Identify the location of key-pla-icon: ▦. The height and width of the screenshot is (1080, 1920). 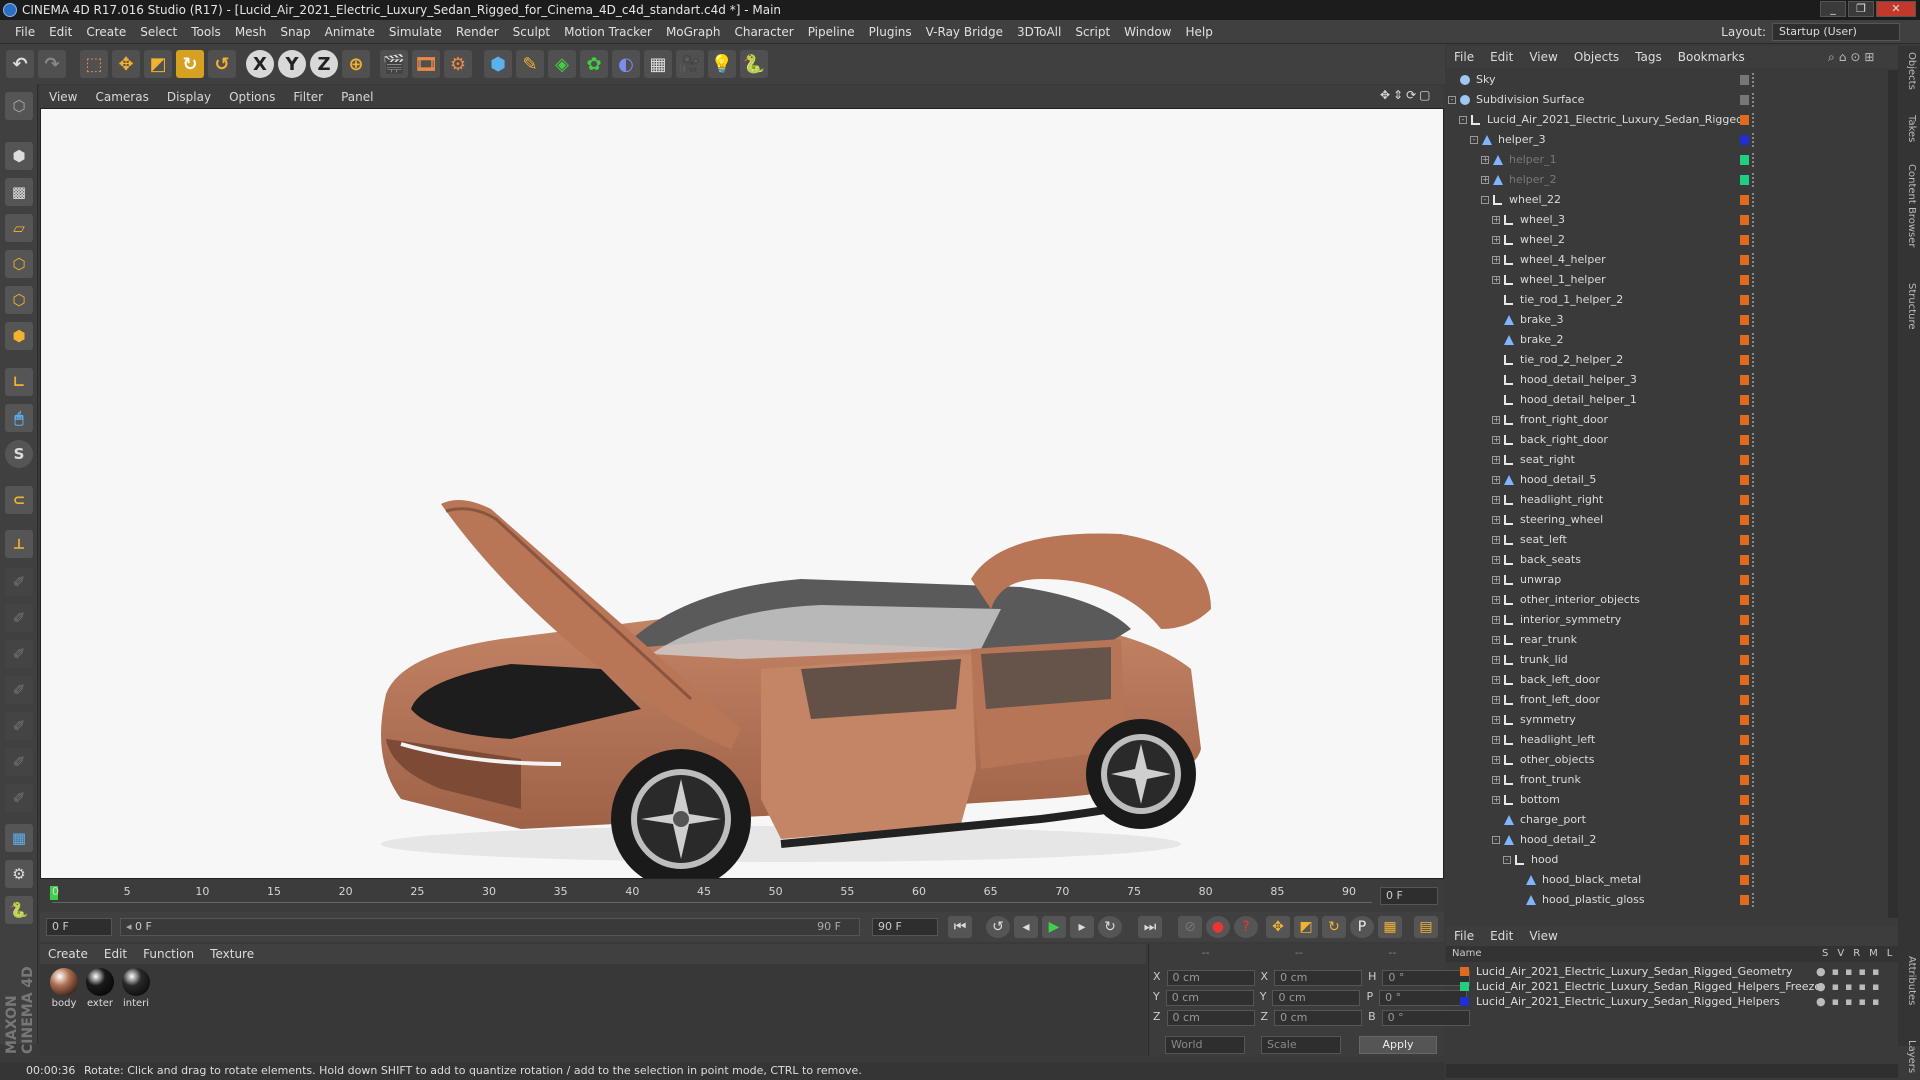
(1390, 927).